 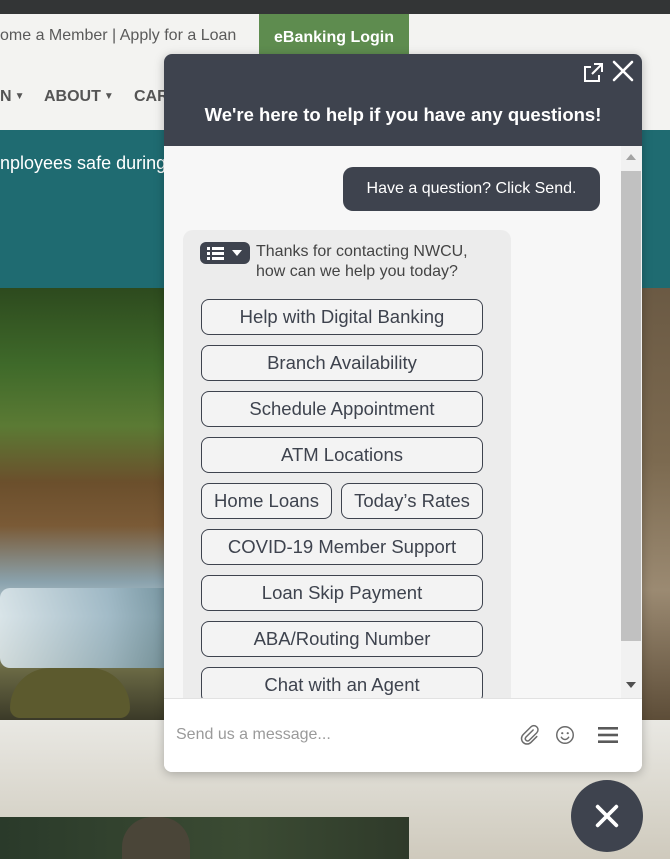 What do you see at coordinates (593, 73) in the screenshot?
I see `popout-icon` at bounding box center [593, 73].